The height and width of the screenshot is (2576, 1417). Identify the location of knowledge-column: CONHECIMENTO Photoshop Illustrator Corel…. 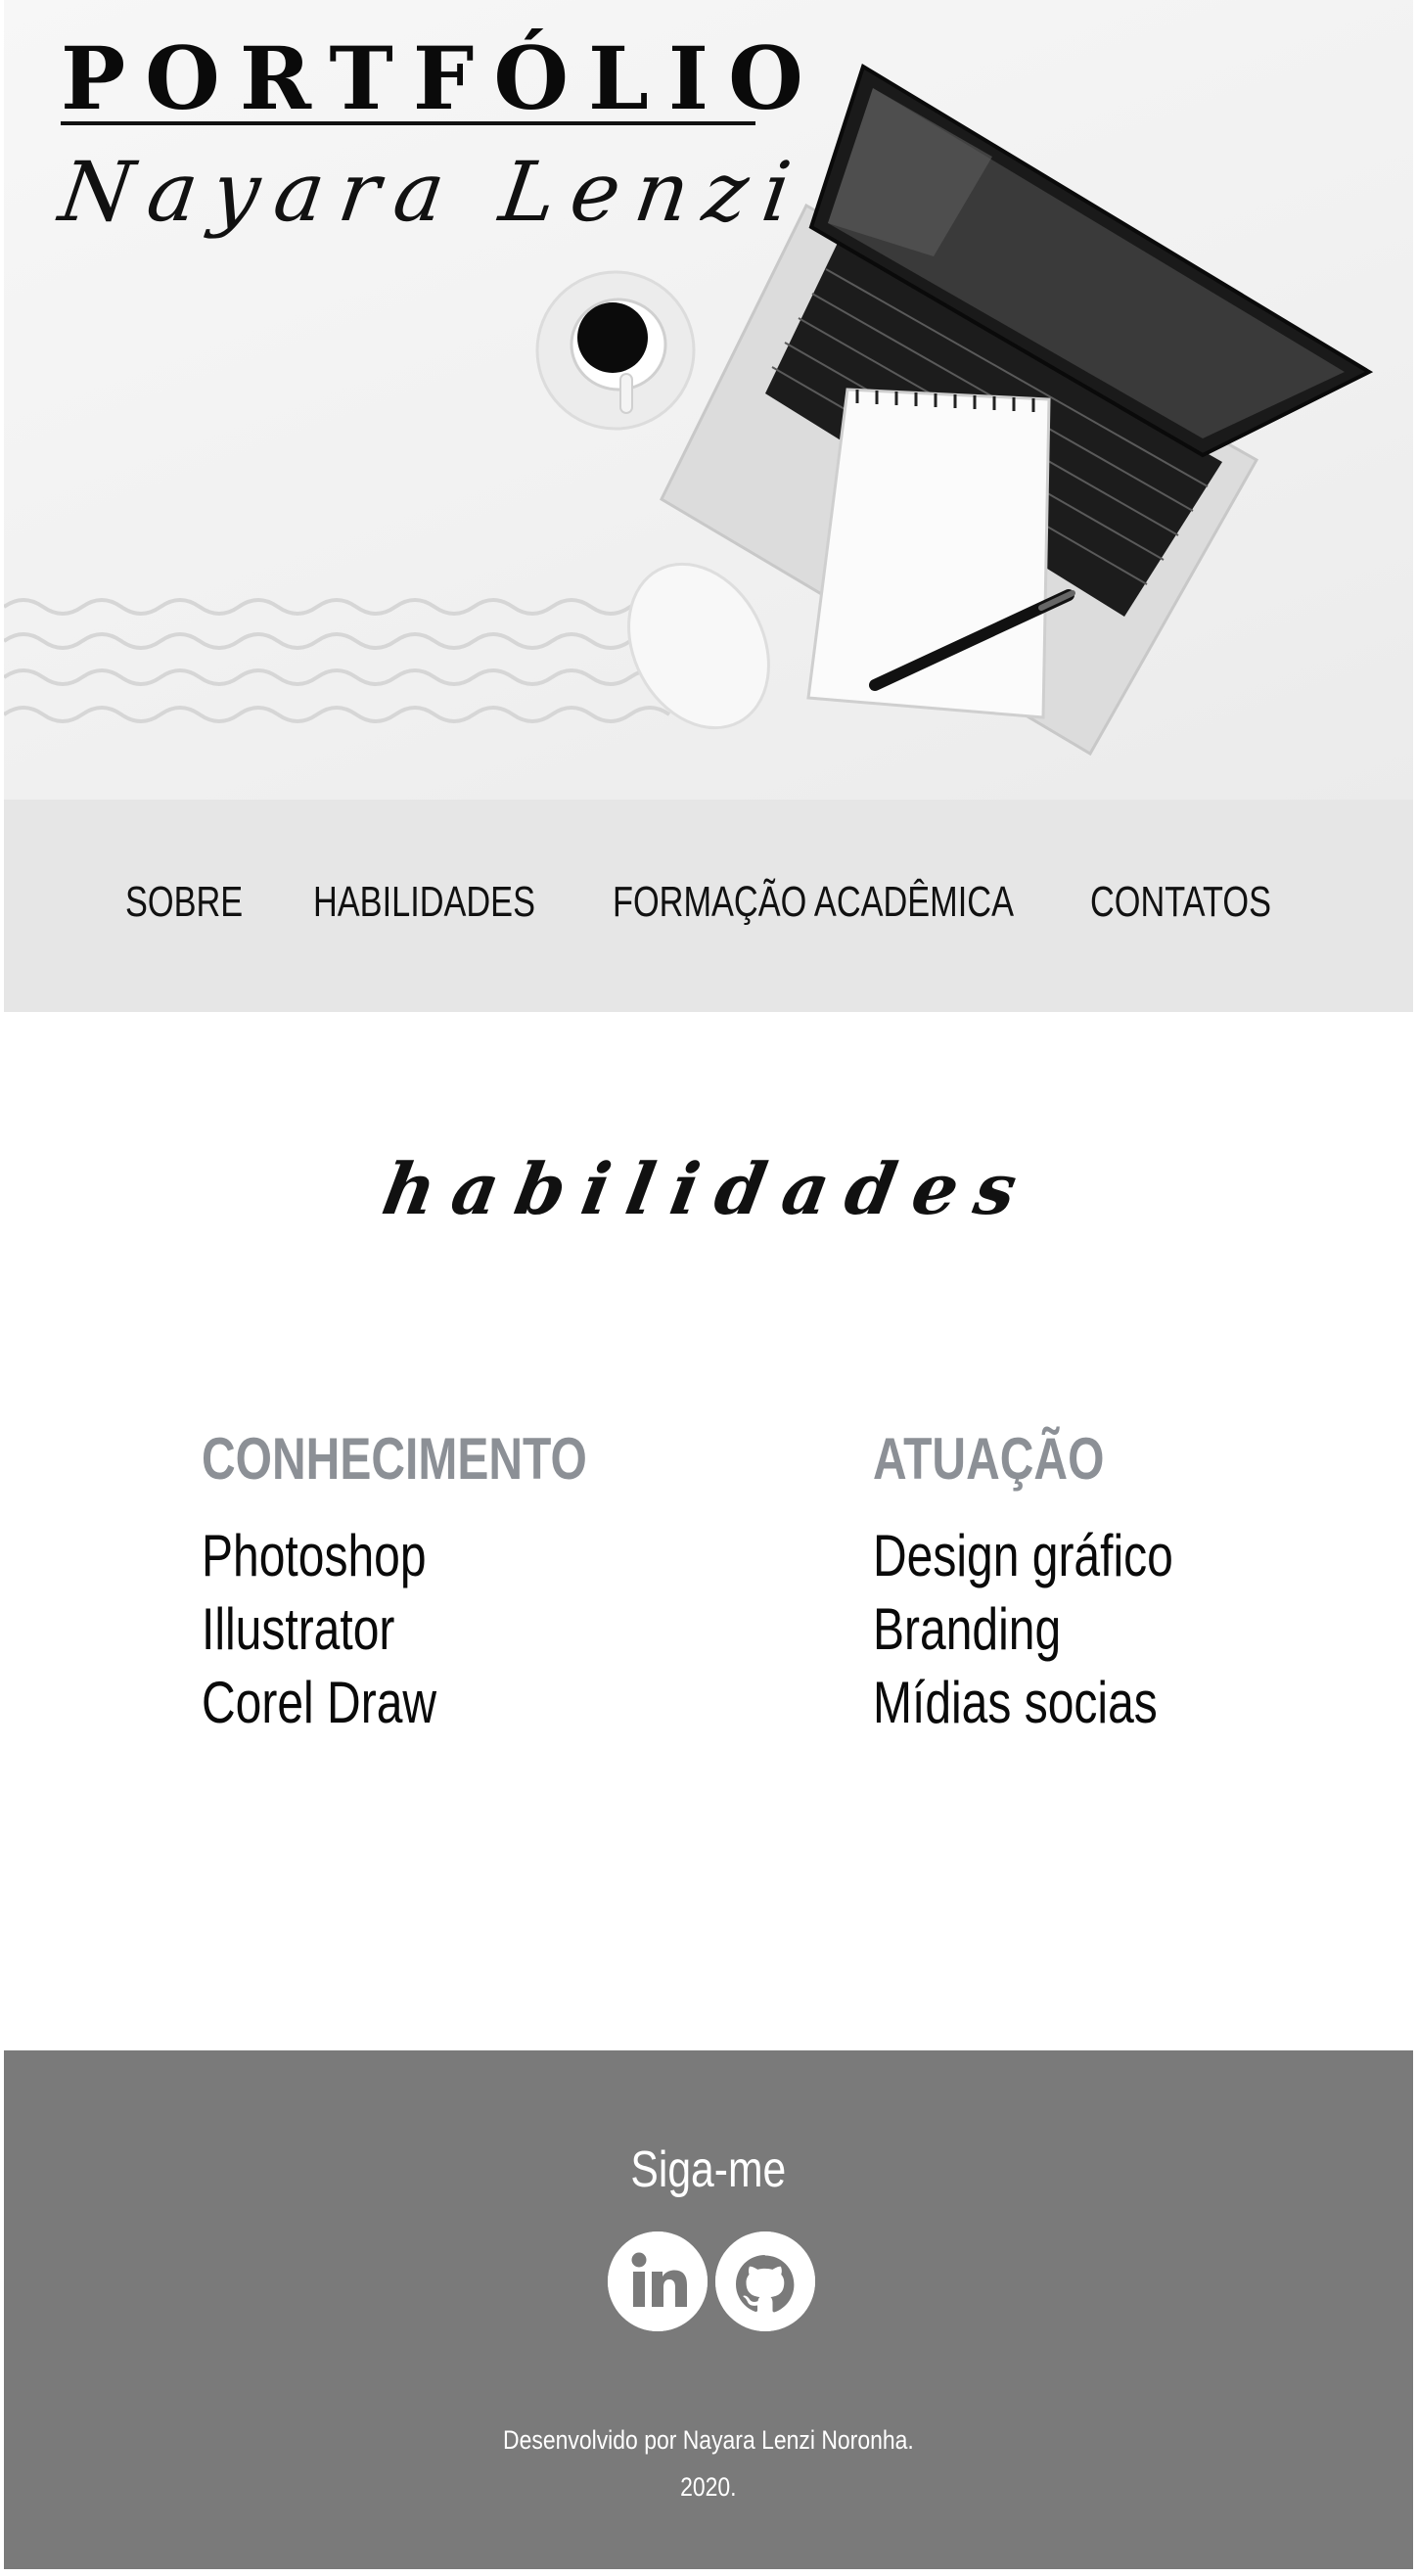
(443, 1583).